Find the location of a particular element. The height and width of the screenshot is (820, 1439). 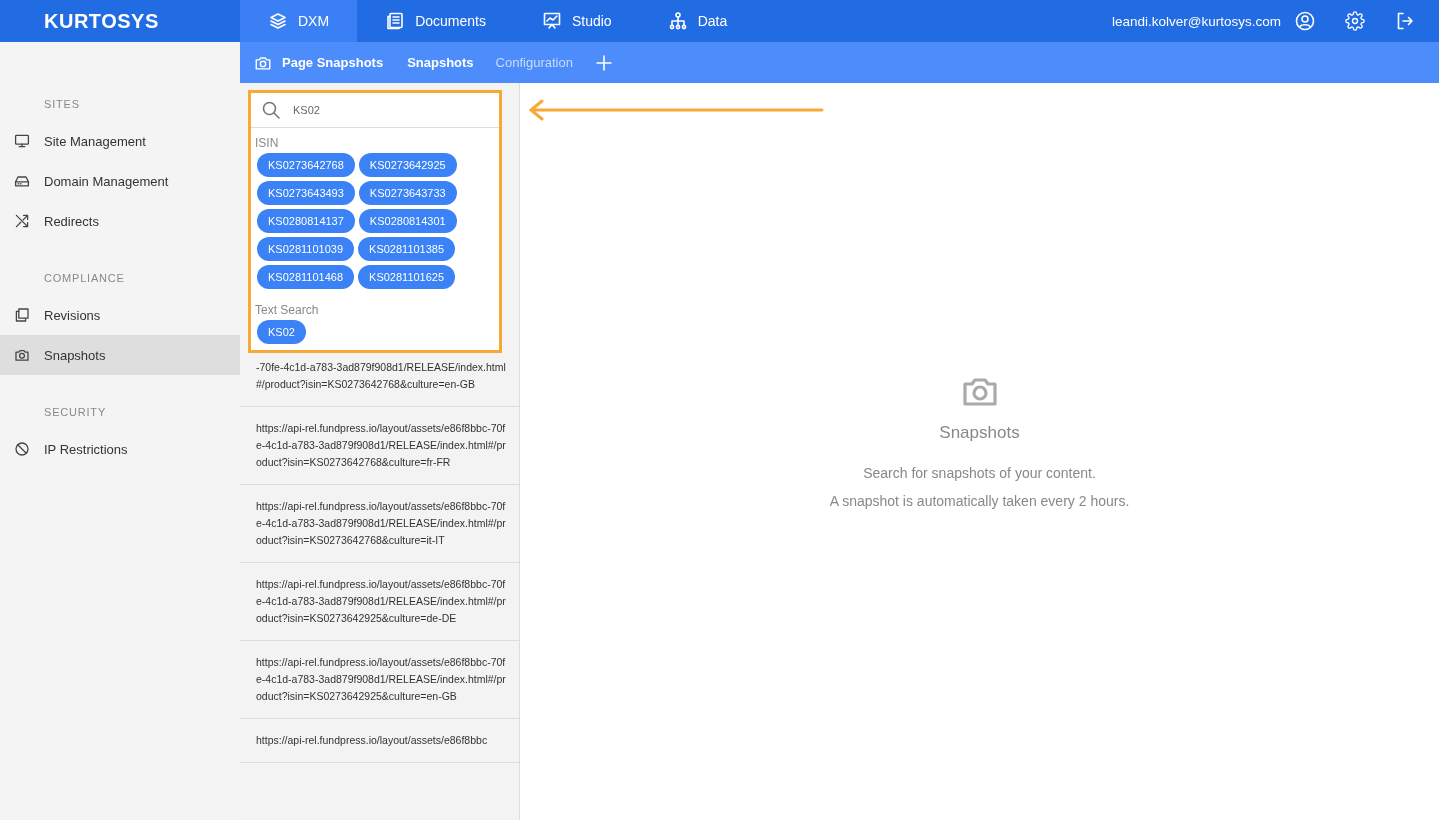

page-title: Page Snapshots is located at coordinates (333, 62).